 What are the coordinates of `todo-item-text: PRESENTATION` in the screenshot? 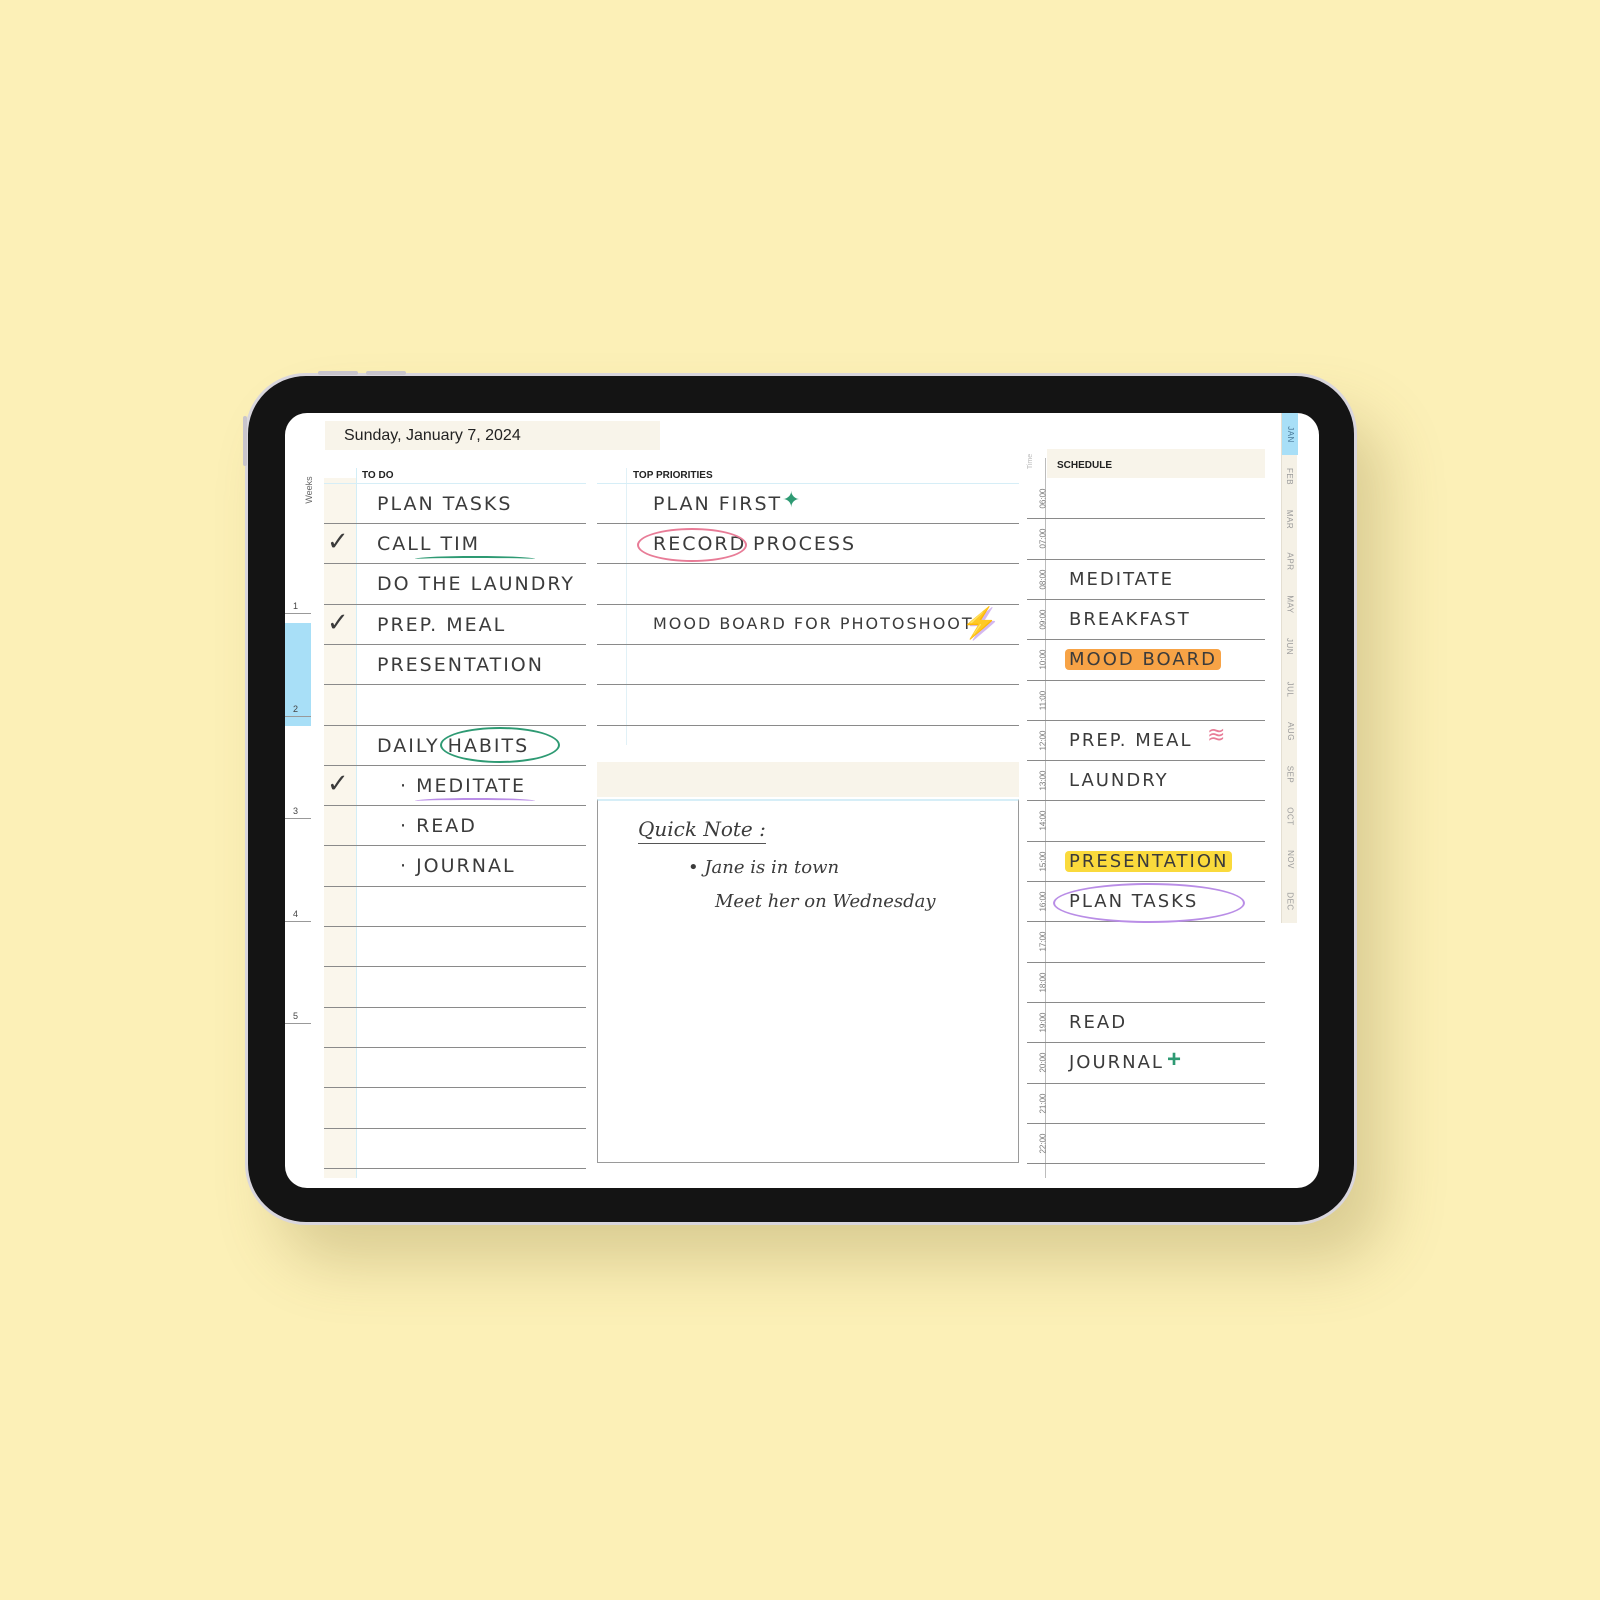 It's located at (460, 664).